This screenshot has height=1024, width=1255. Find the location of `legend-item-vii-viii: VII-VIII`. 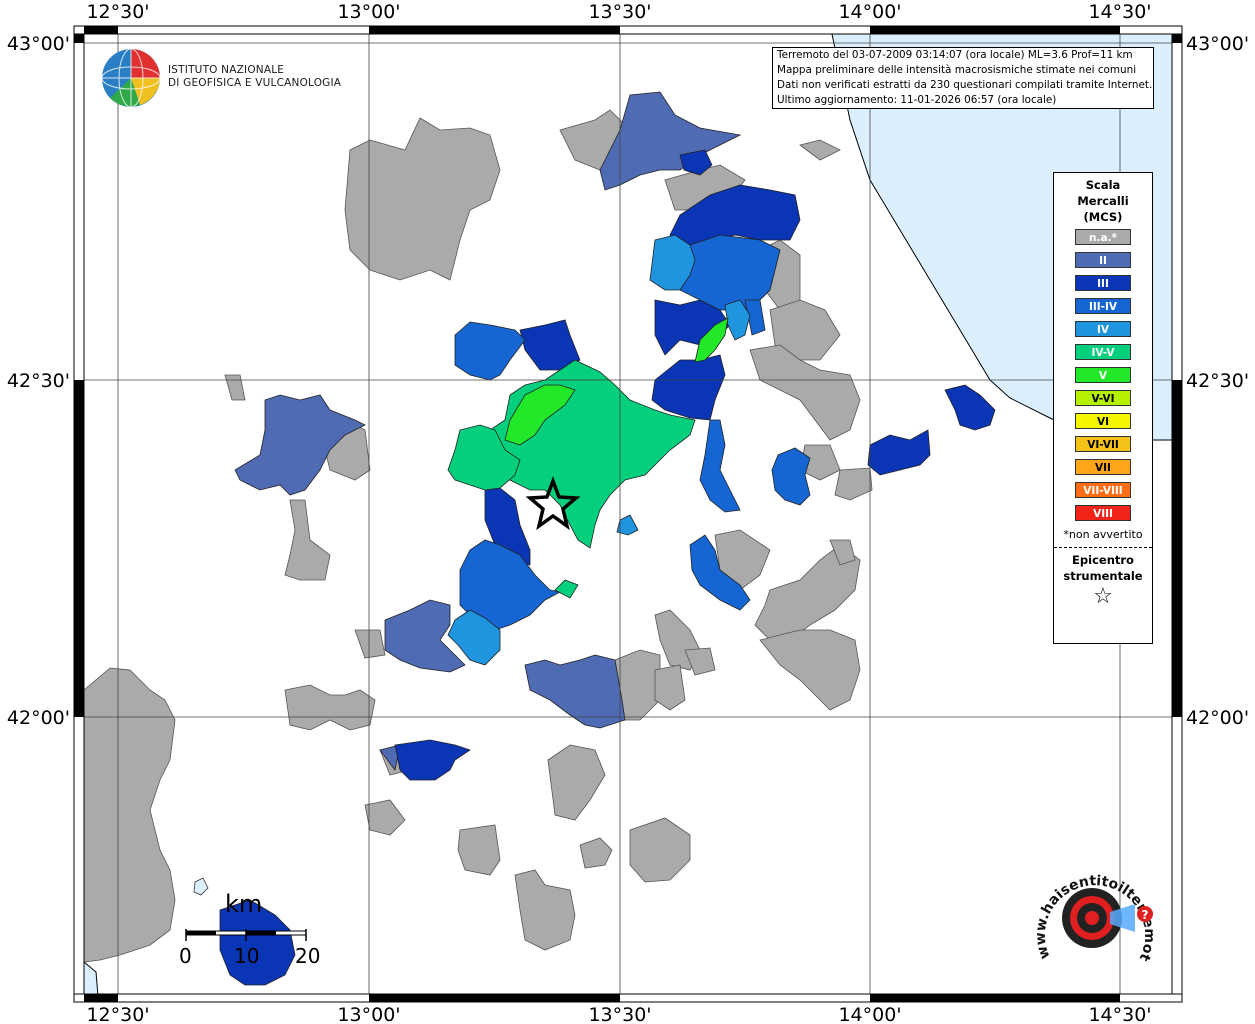

legend-item-vii-viii: VII-VIII is located at coordinates (1103, 490).